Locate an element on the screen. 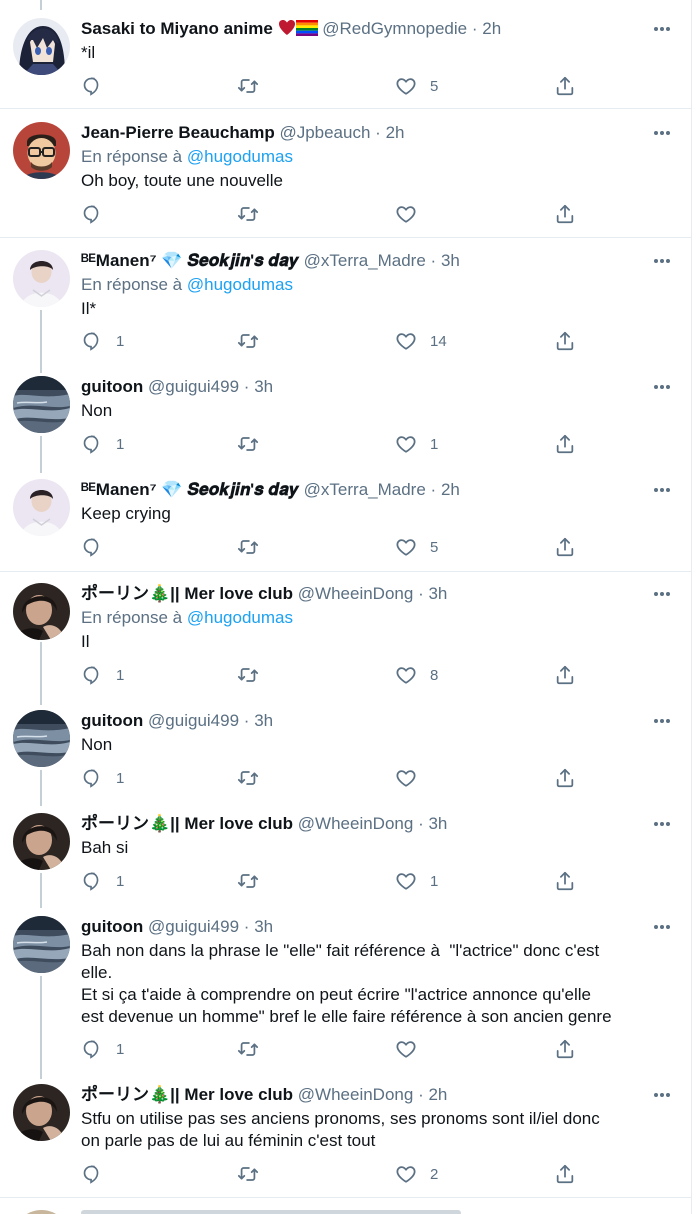 This screenshot has width=700, height=1214. tweet: guitoon @guigui499 · 3h Non 1 1 is located at coordinates (345, 418).